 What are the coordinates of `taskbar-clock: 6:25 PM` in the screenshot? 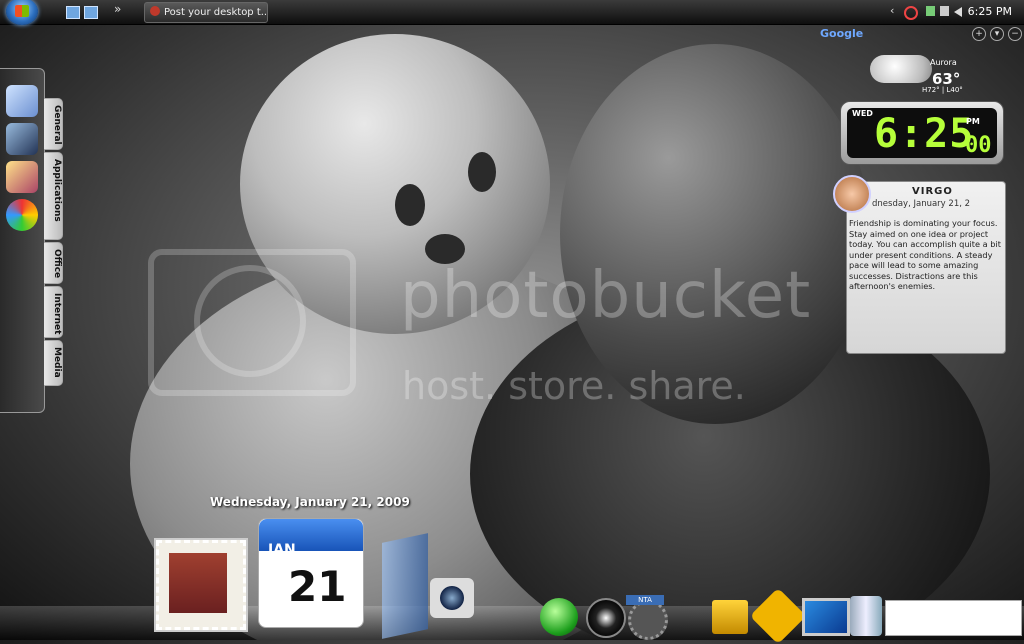 It's located at (990, 11).